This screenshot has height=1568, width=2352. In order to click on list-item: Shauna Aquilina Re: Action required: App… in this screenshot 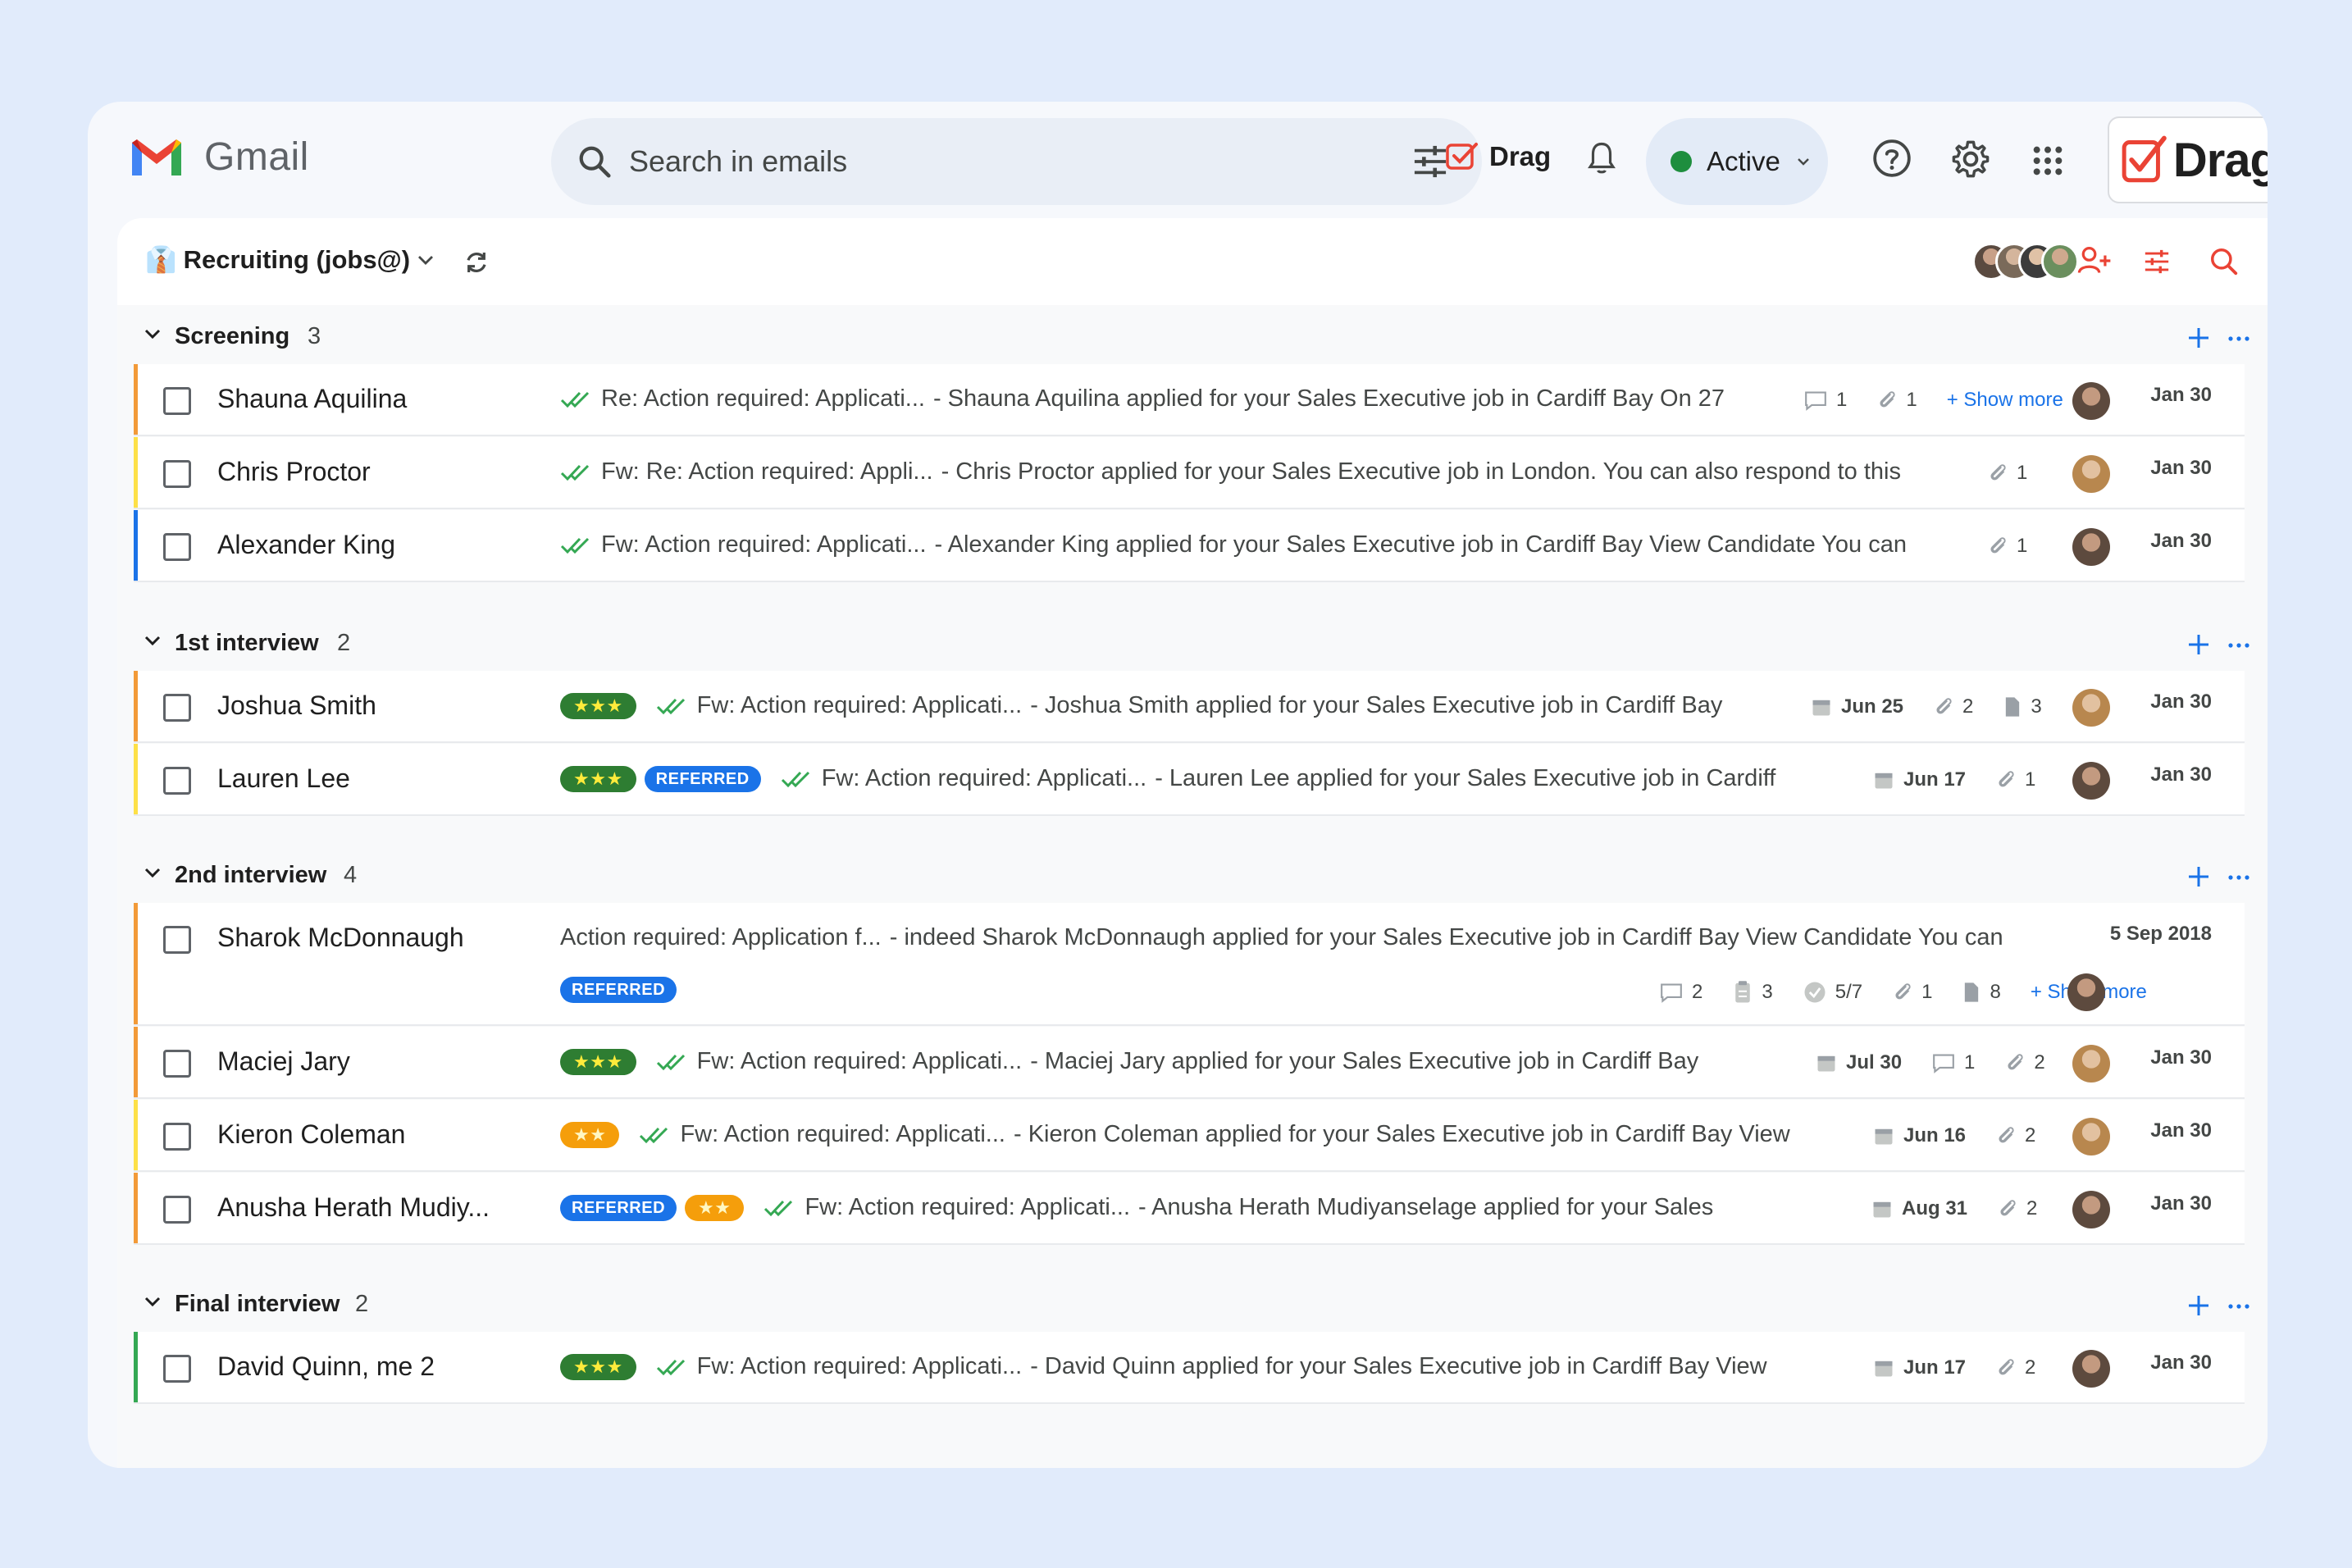, I will do `click(1189, 400)`.